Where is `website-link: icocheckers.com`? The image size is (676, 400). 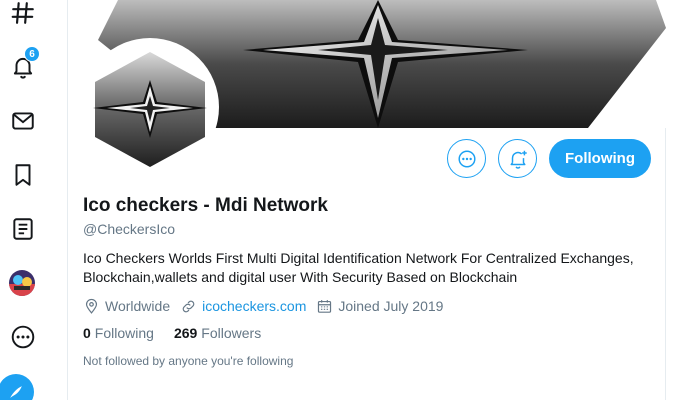 website-link: icocheckers.com is located at coordinates (254, 306).